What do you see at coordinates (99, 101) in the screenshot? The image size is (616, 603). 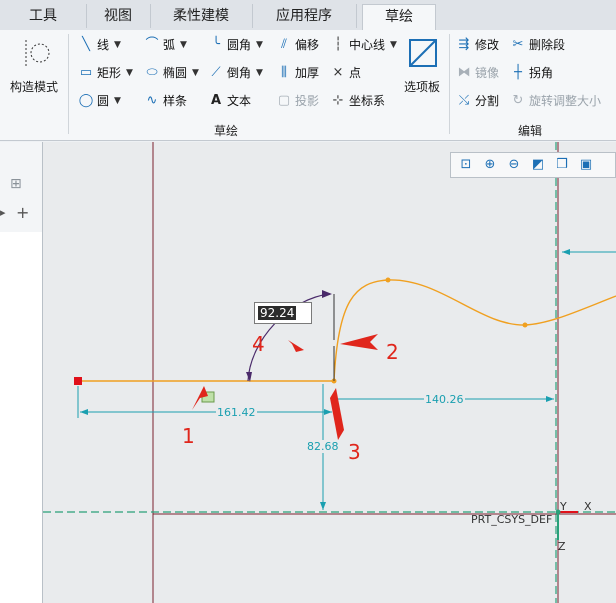 I see `circle-button: ◯ 圆 ▼` at bounding box center [99, 101].